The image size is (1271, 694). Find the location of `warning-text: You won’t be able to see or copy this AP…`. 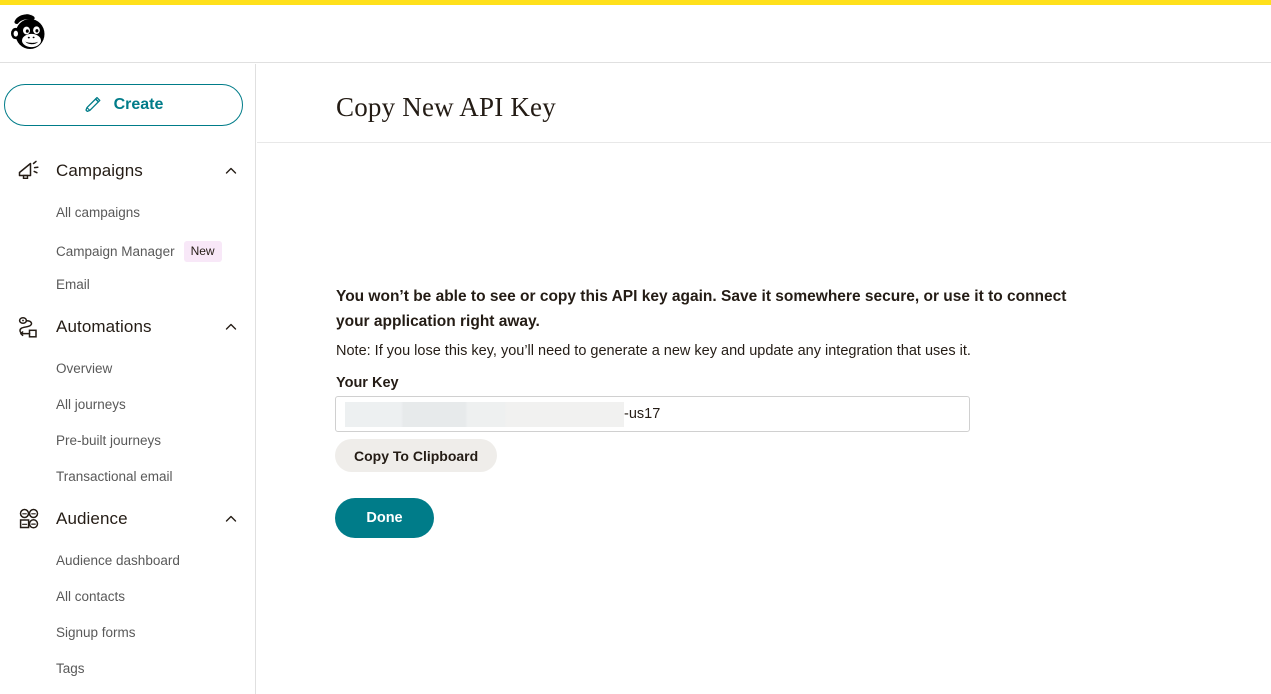

warning-text: You won’t be able to see or copy this AP… is located at coordinates (701, 309).